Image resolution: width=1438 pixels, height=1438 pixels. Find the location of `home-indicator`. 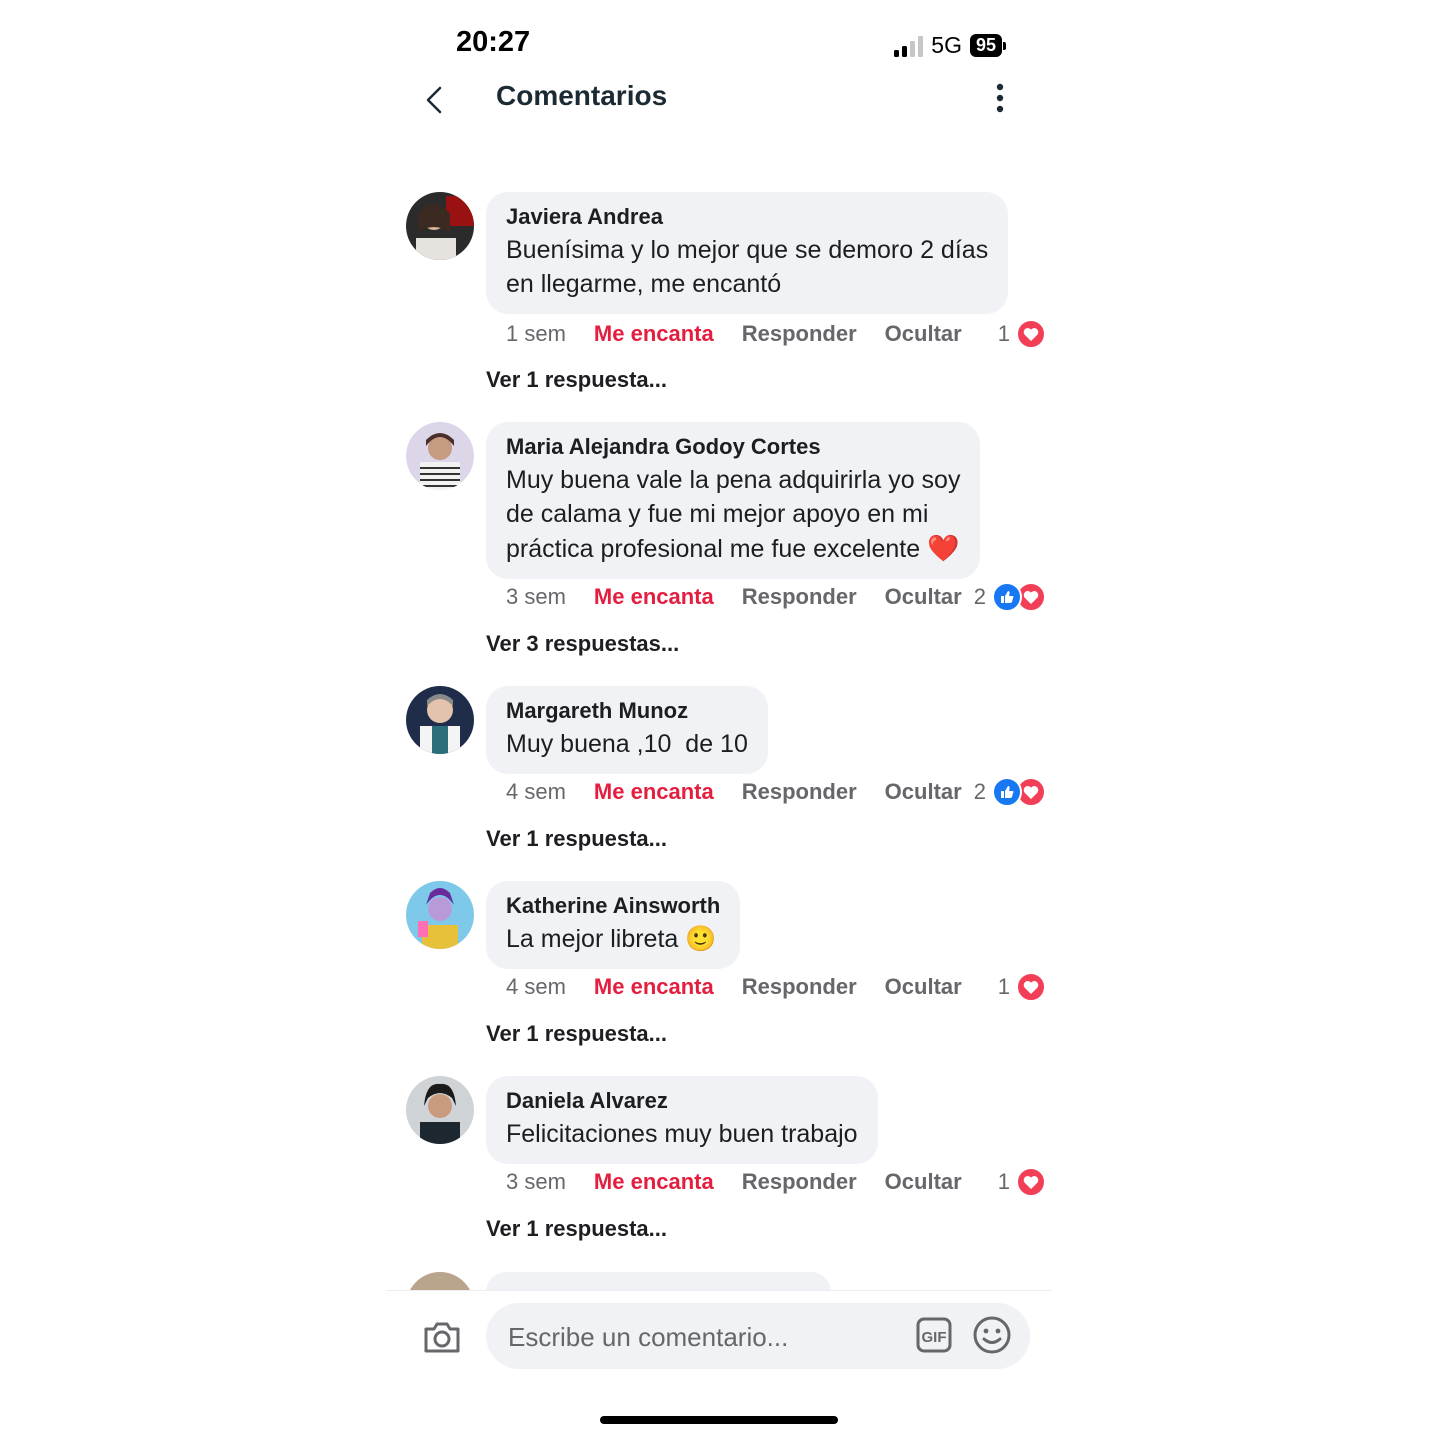

home-indicator is located at coordinates (719, 1420).